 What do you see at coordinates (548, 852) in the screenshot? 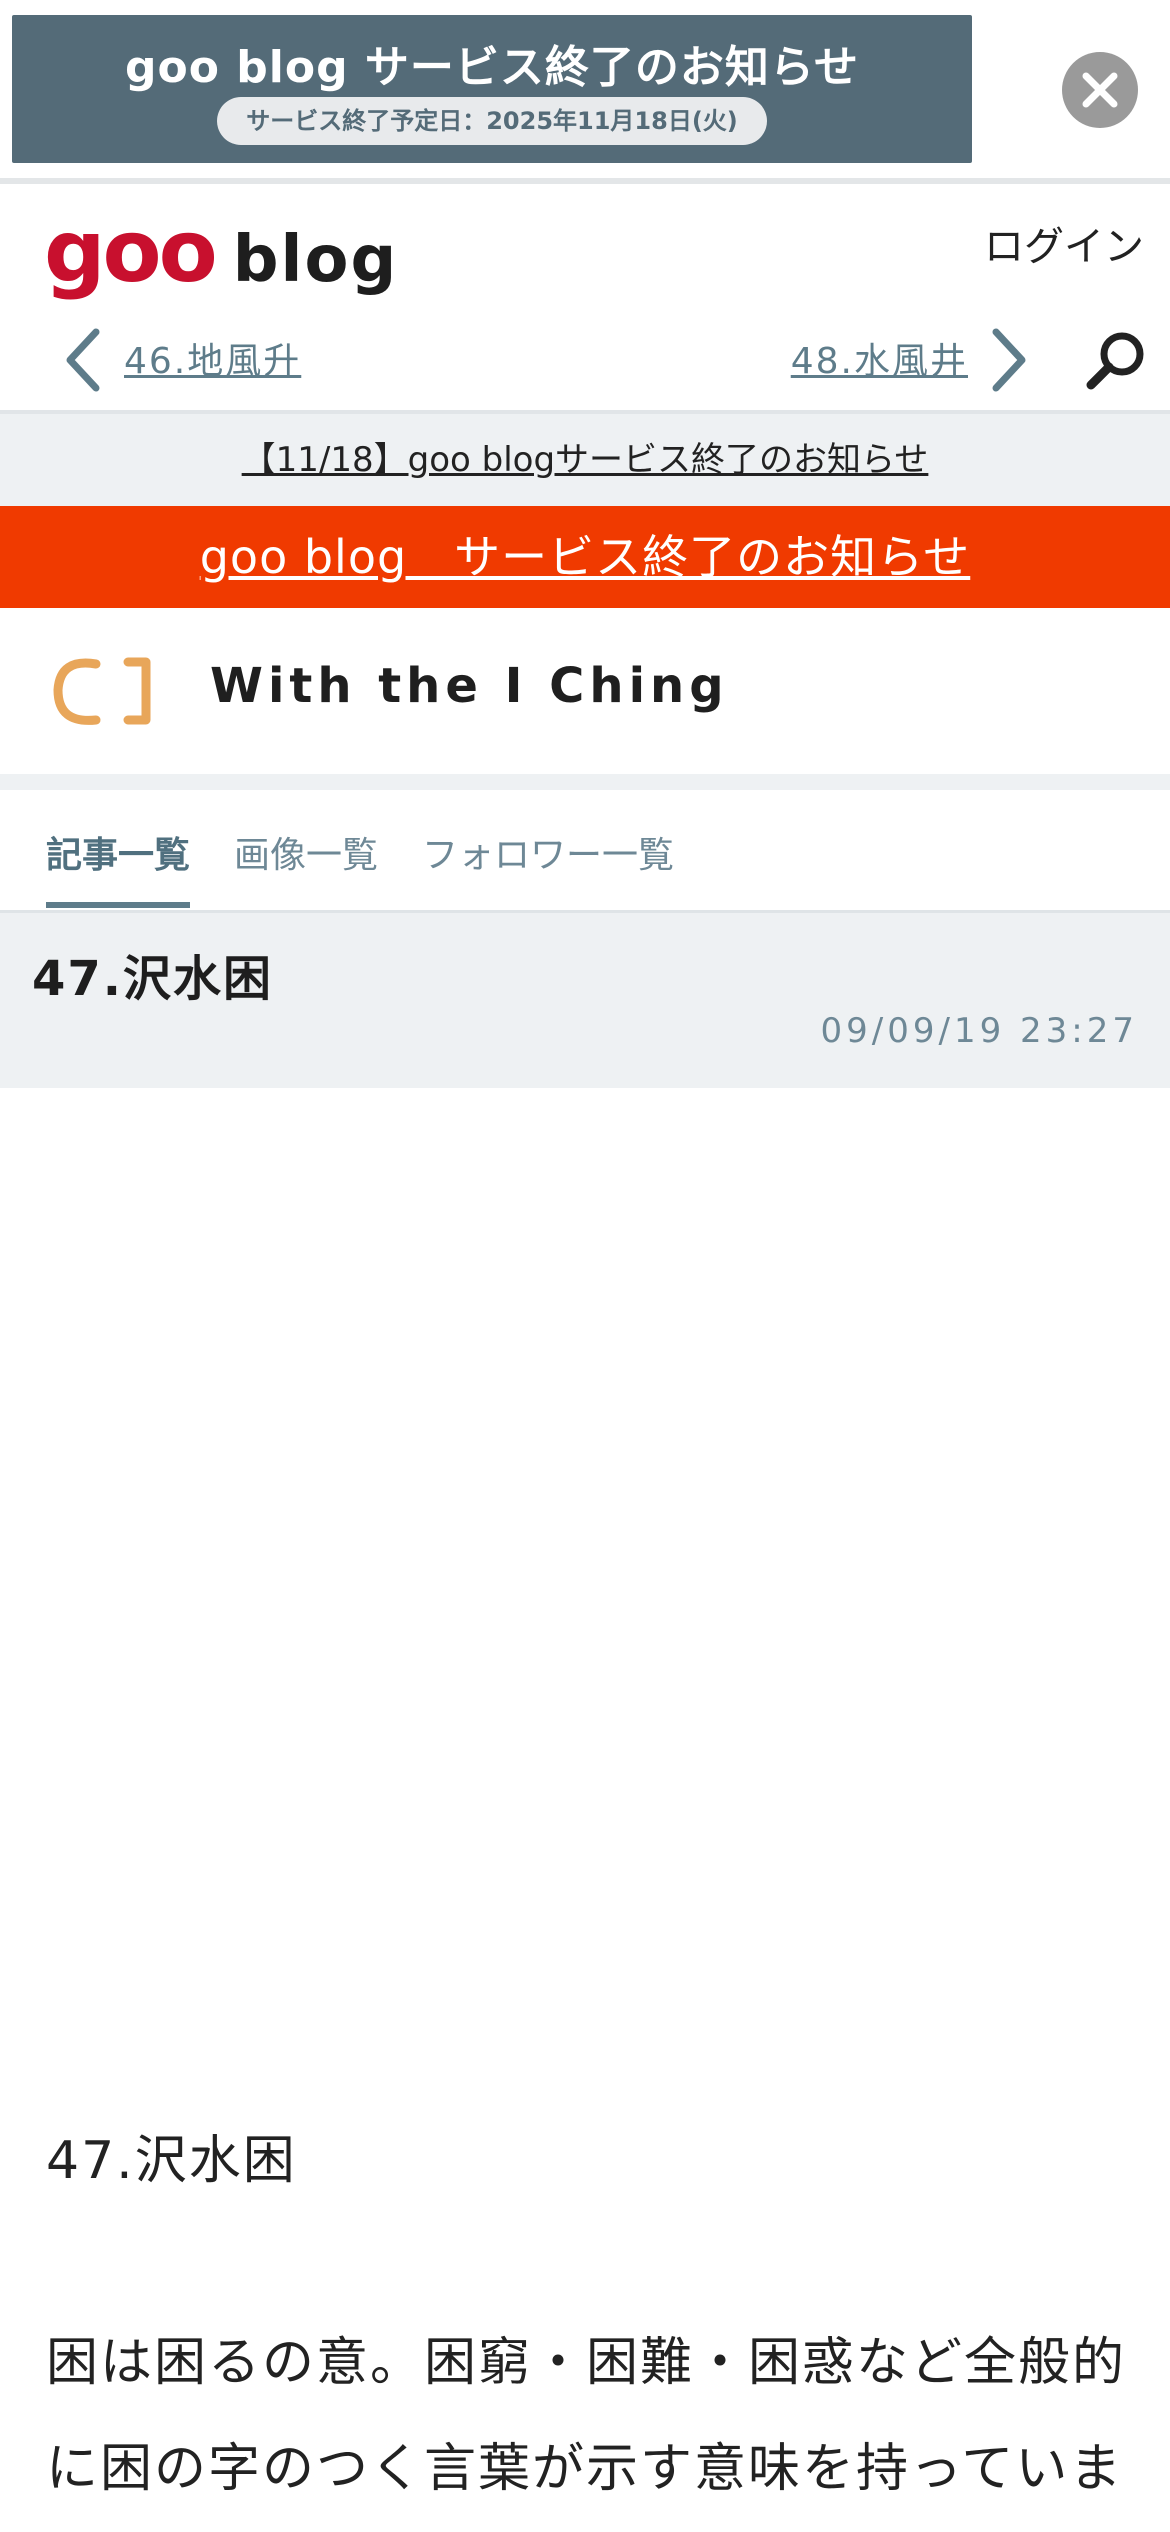
I see `tab-follower-list: フォロワー一覧` at bounding box center [548, 852].